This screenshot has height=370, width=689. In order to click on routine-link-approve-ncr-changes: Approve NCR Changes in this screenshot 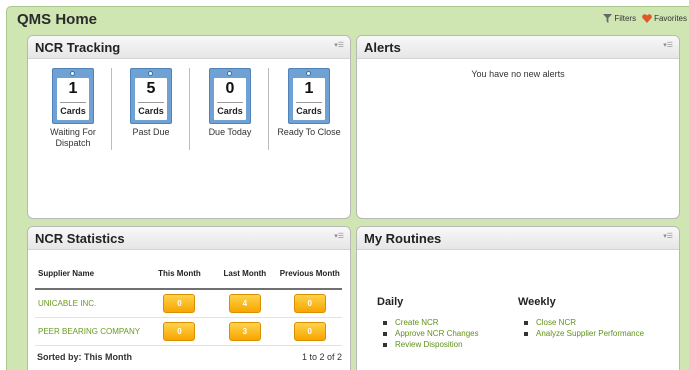, I will do `click(431, 333)`.